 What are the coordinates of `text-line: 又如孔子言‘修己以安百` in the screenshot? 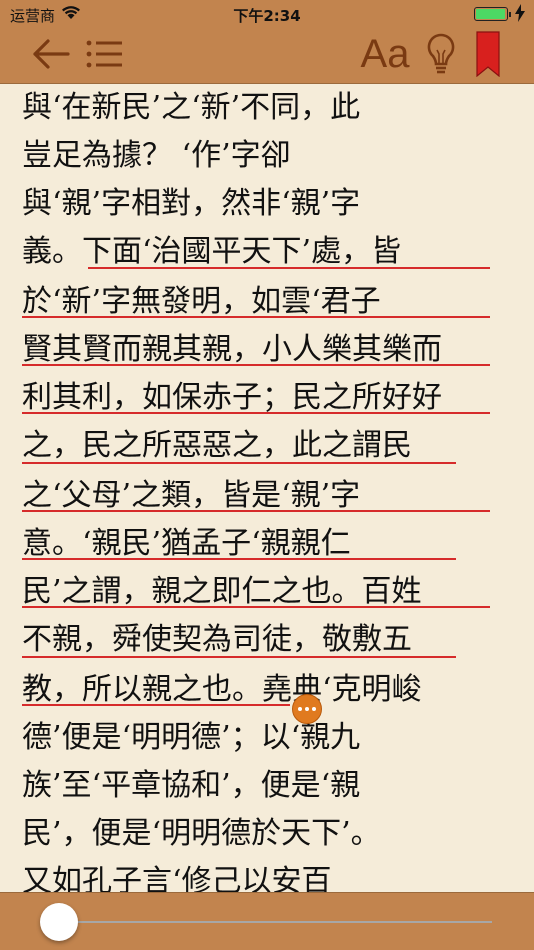 It's located at (177, 878).